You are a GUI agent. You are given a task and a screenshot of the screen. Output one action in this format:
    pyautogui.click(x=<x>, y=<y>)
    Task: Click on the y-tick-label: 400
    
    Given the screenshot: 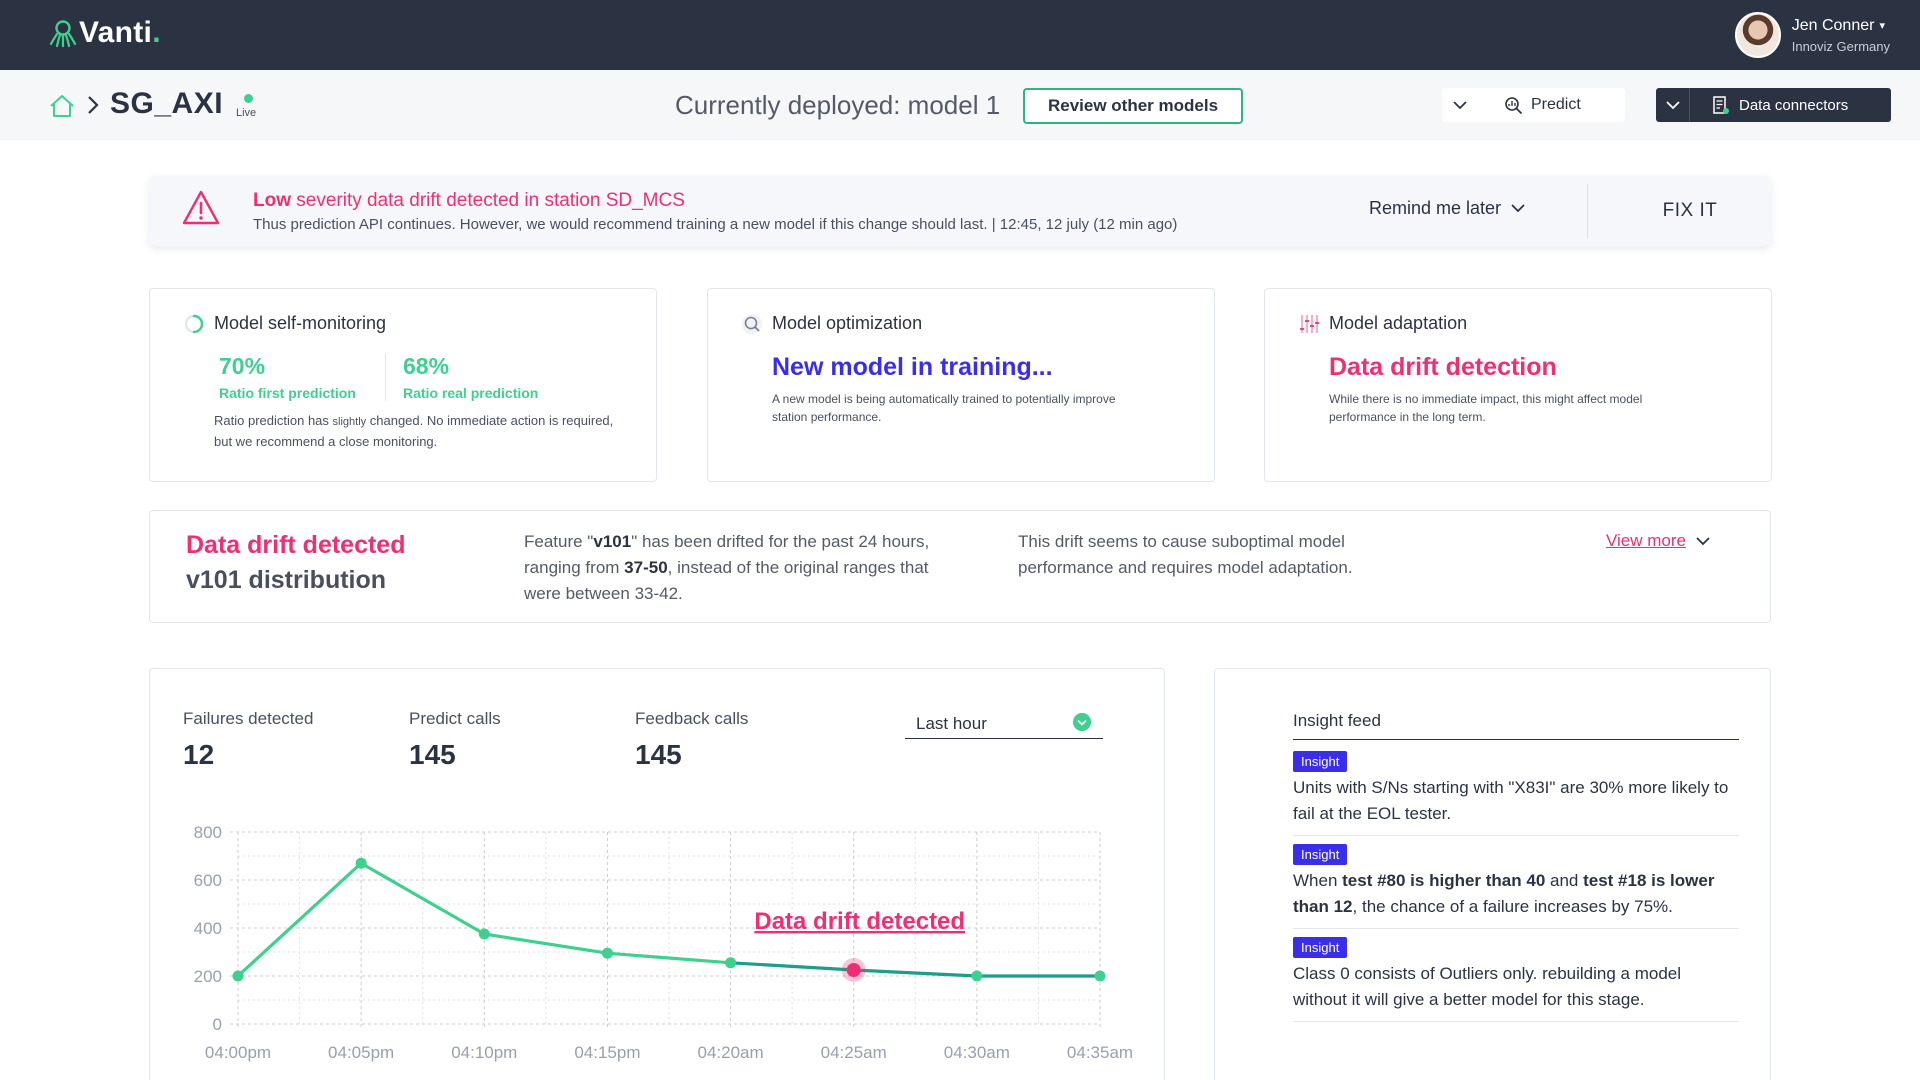 What is the action you would take?
    pyautogui.click(x=208, y=928)
    